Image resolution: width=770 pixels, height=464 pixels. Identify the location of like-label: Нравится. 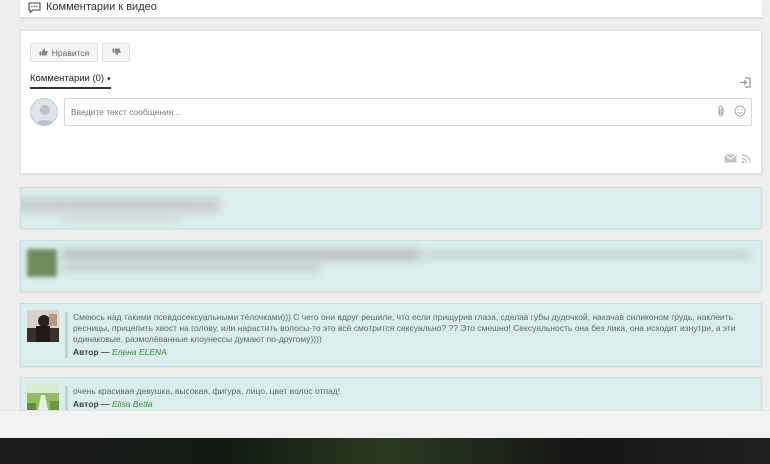
(70, 52).